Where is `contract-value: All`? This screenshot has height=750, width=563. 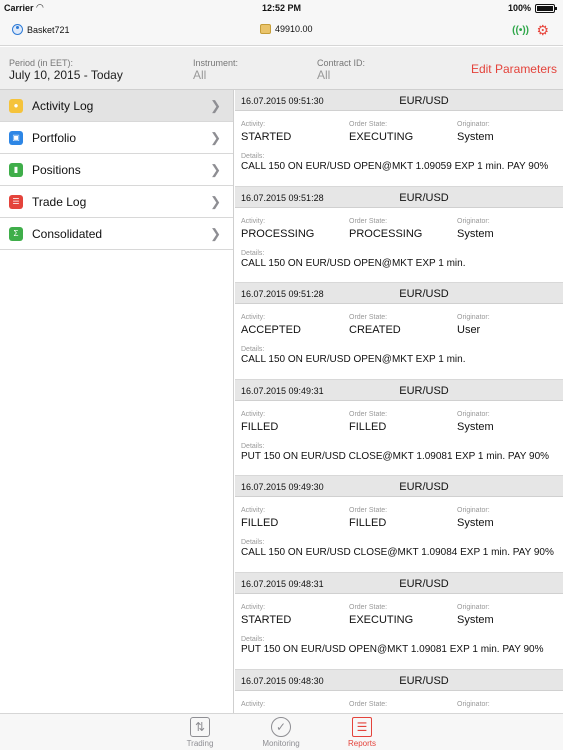
contract-value: All is located at coordinates (324, 75).